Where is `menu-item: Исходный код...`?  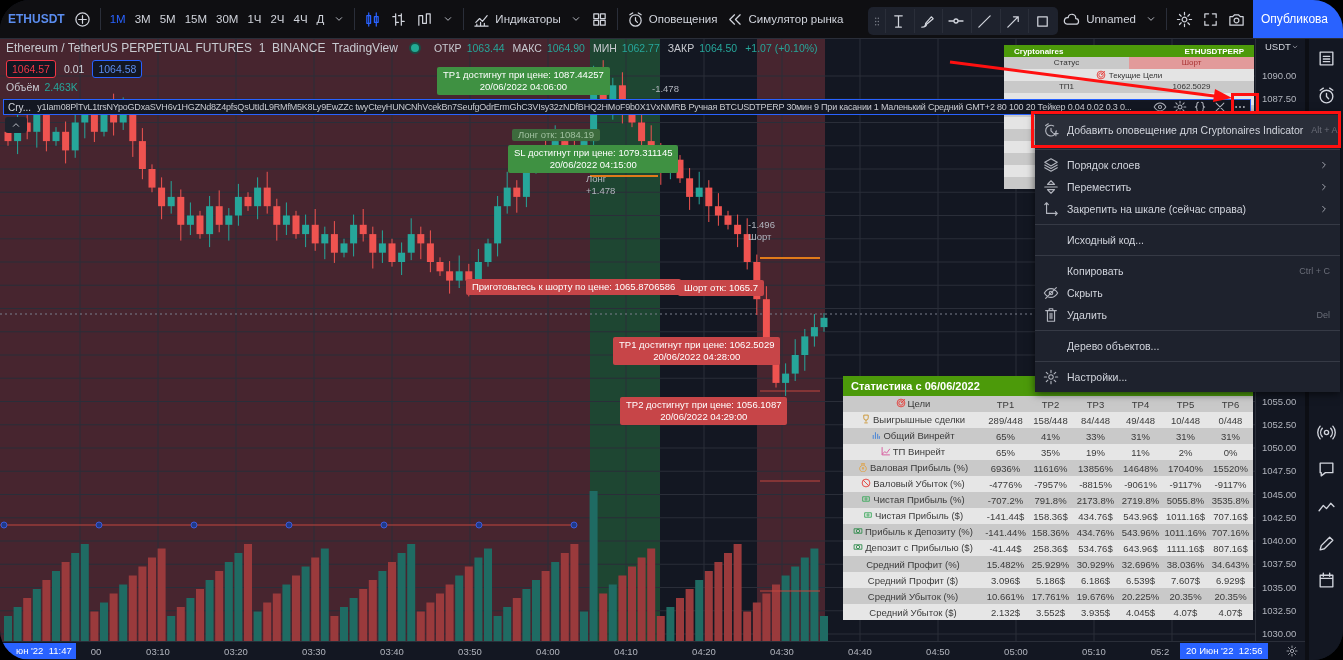 menu-item: Исходный код... is located at coordinates (1187, 240).